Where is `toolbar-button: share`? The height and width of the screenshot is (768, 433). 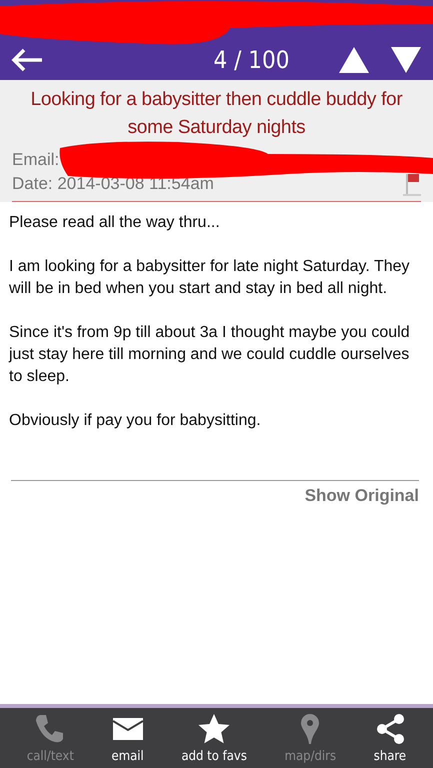
toolbar-button: share is located at coordinates (390, 738).